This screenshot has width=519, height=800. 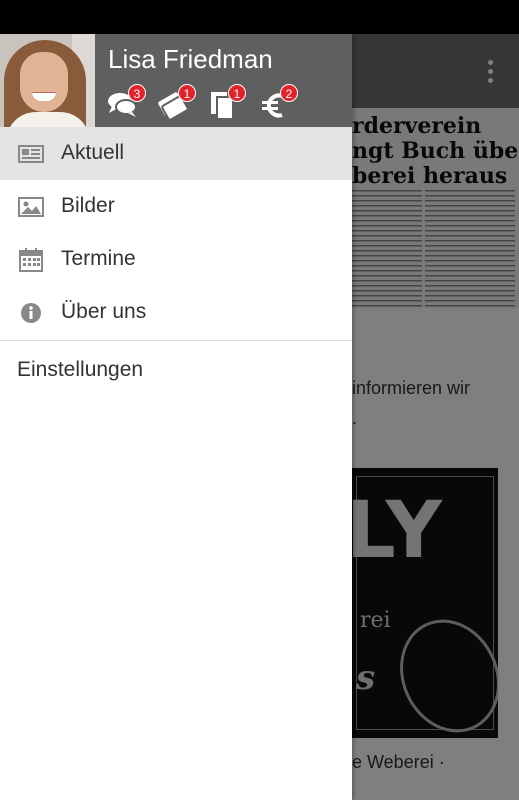 What do you see at coordinates (80, 369) in the screenshot?
I see `settings-label: Einstellungen` at bounding box center [80, 369].